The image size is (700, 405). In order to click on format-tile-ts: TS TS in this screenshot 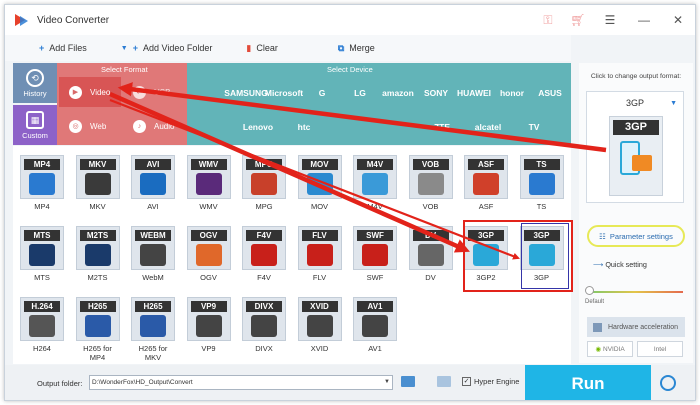, I will do `click(542, 183)`.